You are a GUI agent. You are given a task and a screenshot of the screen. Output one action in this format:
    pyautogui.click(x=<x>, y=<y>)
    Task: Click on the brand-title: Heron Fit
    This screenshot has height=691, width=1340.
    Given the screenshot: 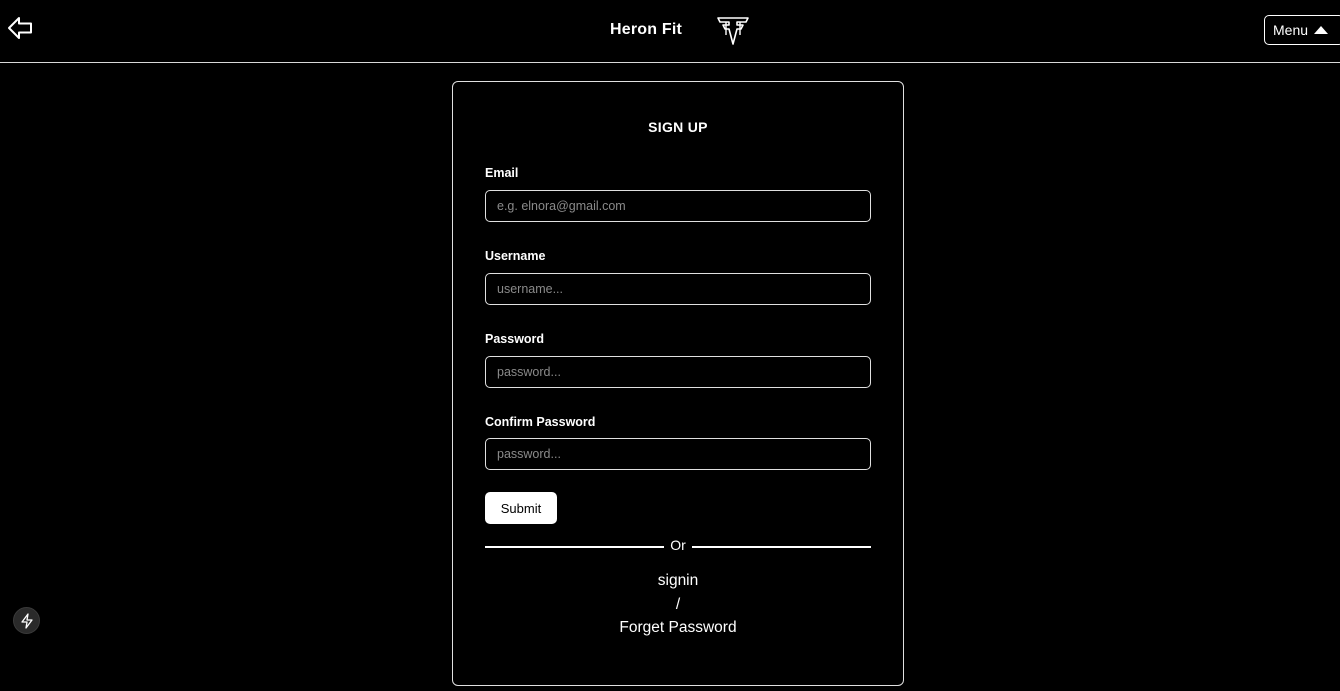 What is the action you would take?
    pyautogui.click(x=646, y=29)
    